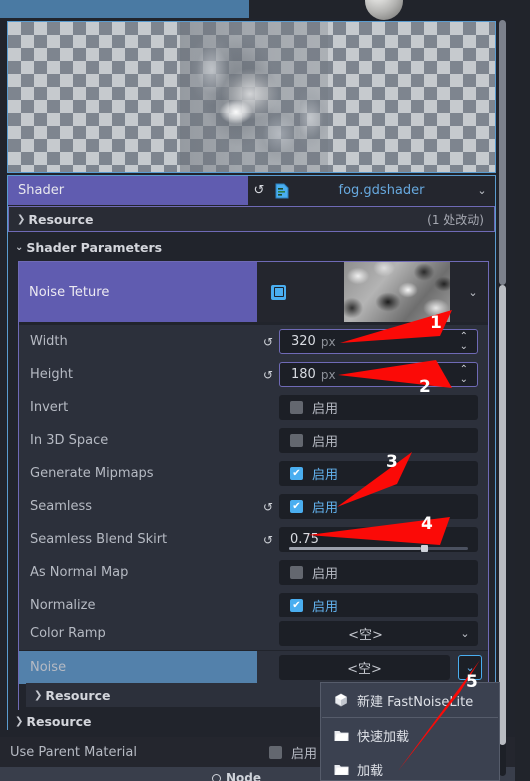  I want to click on menu-item-quick-load: 快速加载, so click(410, 735).